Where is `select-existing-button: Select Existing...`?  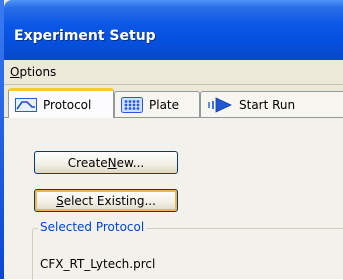 select-existing-button: Select Existing... is located at coordinates (106, 200).